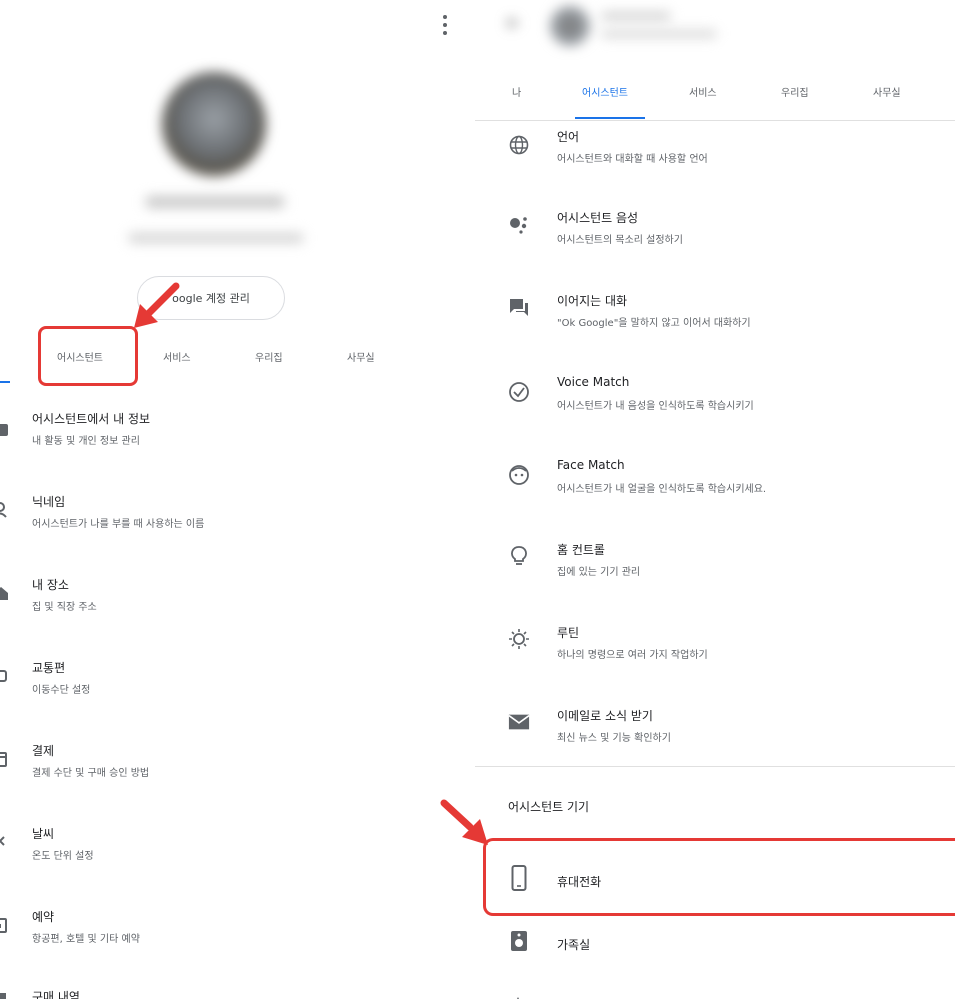 The width and height of the screenshot is (955, 999). Describe the element at coordinates (591, 465) in the screenshot. I see `item-title: Face Match` at that location.